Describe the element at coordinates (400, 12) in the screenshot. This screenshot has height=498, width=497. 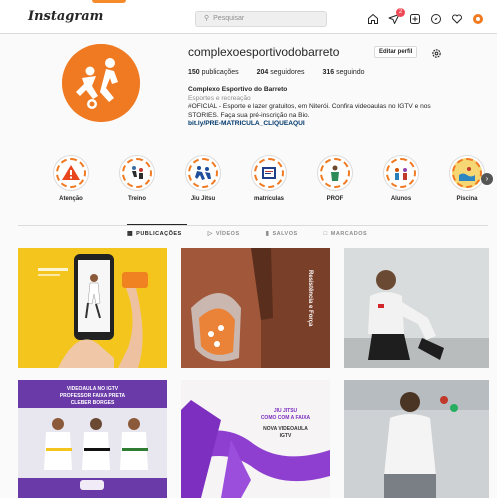
I see `notification-badge: 2` at that location.